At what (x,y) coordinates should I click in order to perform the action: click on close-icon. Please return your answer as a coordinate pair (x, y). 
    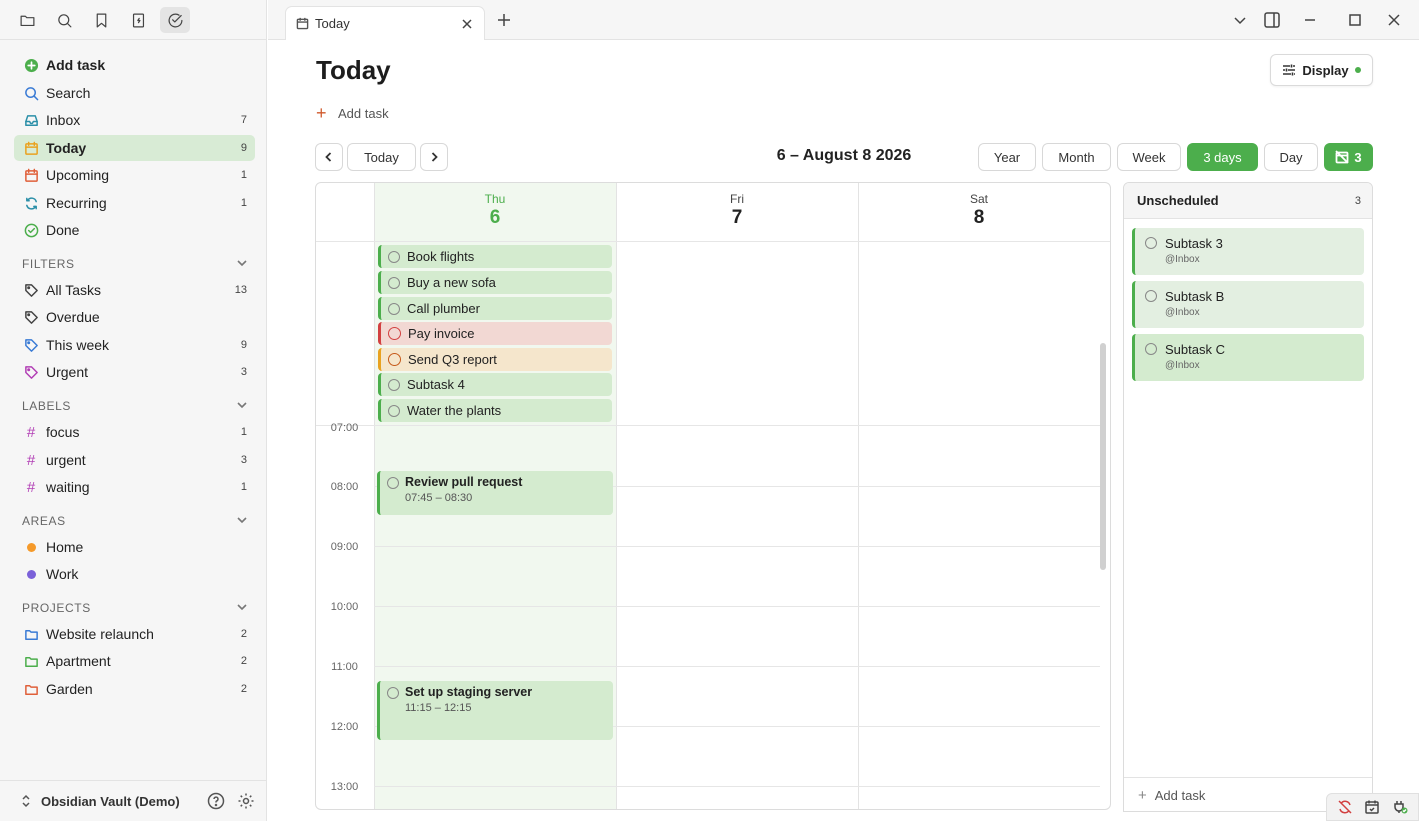
    Looking at the image, I should click on (467, 24).